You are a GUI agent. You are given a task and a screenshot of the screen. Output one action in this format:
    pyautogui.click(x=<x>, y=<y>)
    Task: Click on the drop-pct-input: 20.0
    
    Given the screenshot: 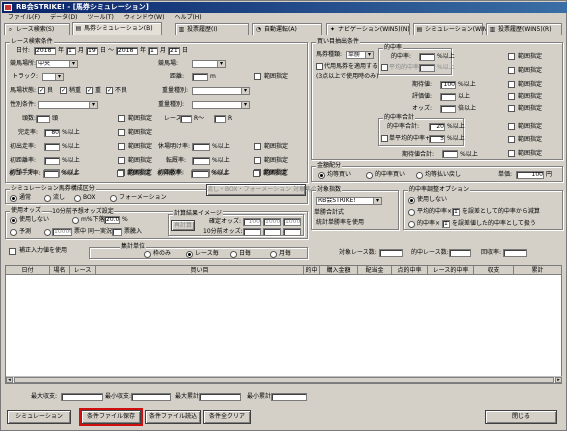 What is the action you would take?
    pyautogui.click(x=112, y=220)
    